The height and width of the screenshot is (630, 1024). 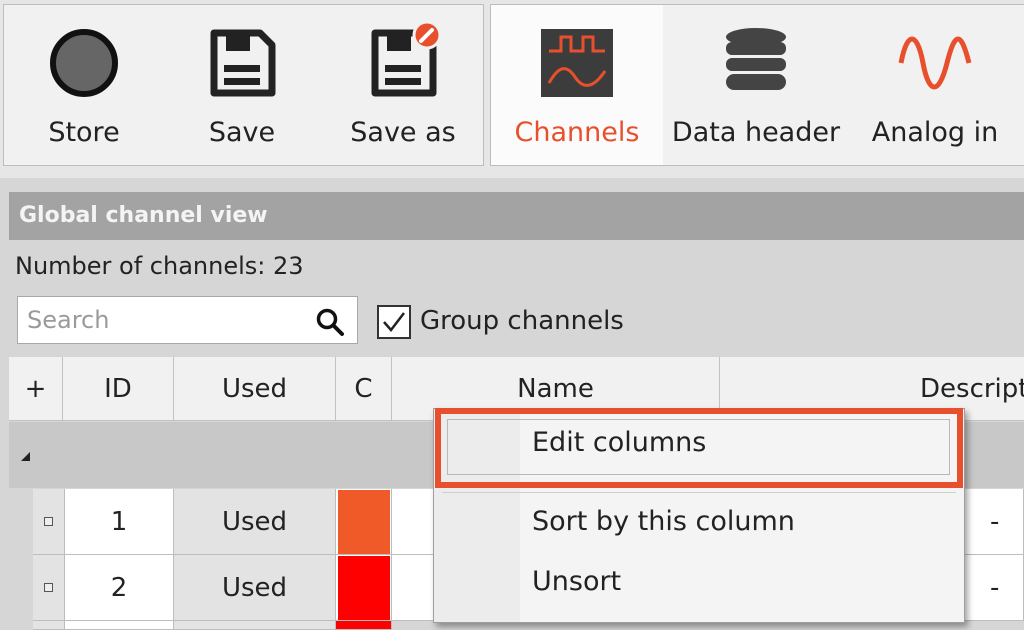 I want to click on store-button: Store, so click(x=84, y=85).